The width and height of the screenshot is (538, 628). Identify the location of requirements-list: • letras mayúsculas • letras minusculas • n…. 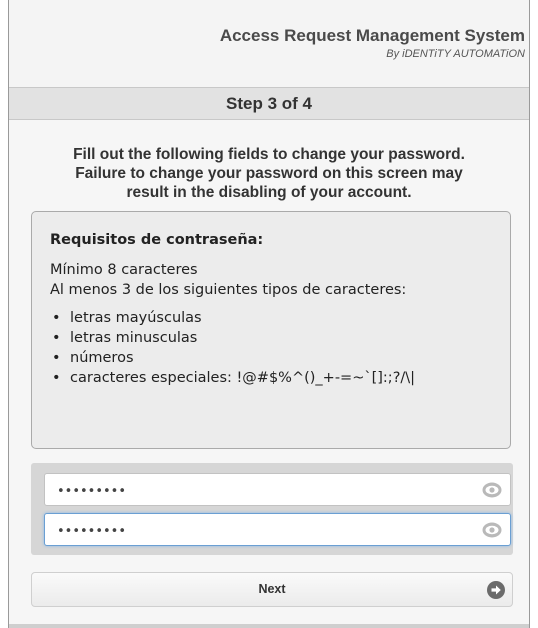
(271, 348).